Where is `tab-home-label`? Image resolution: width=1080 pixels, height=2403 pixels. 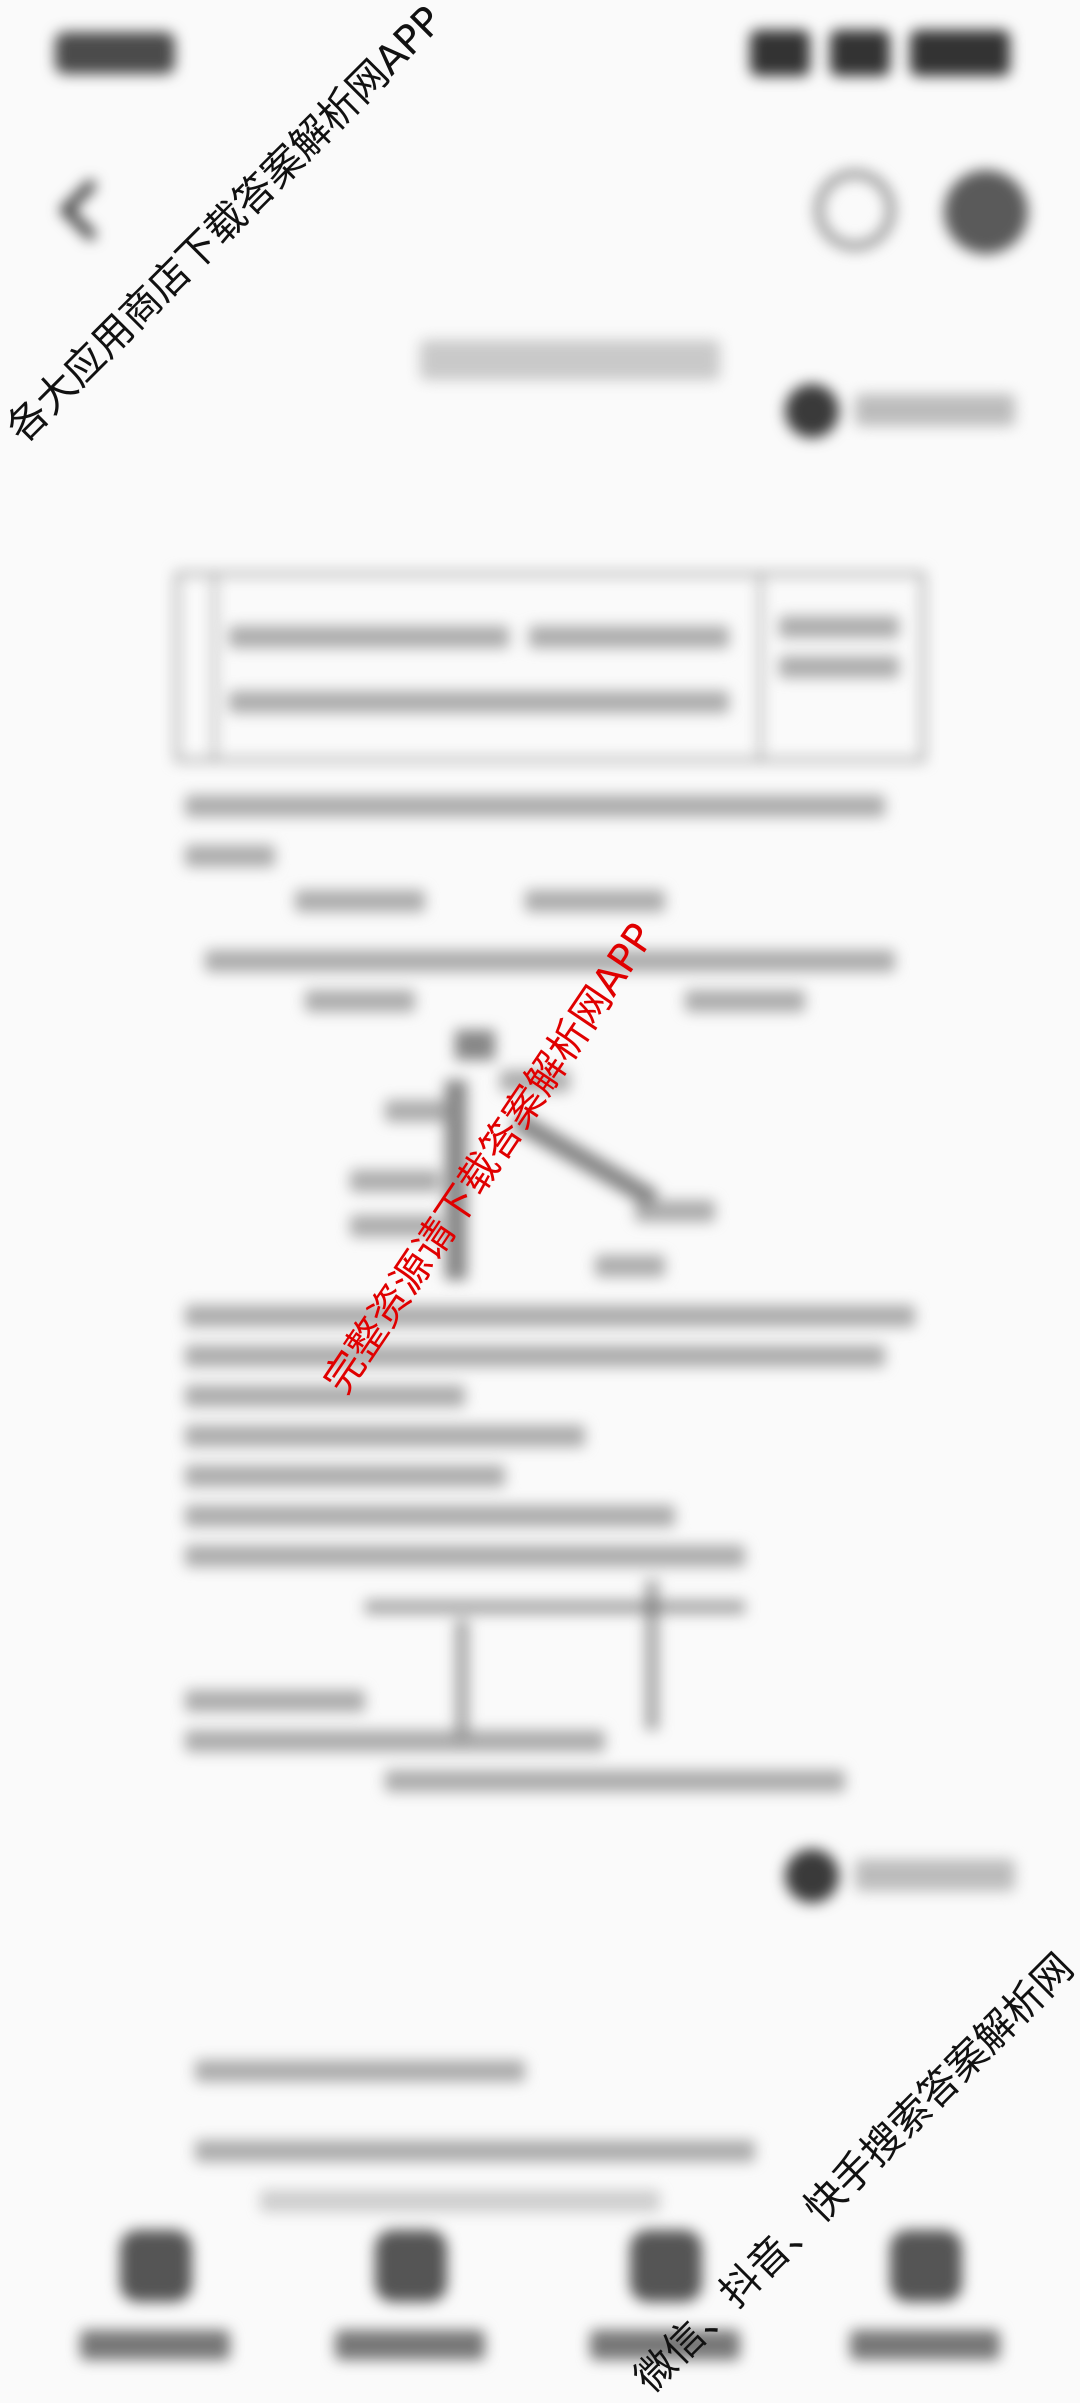
tab-home-label is located at coordinates (155, 2345).